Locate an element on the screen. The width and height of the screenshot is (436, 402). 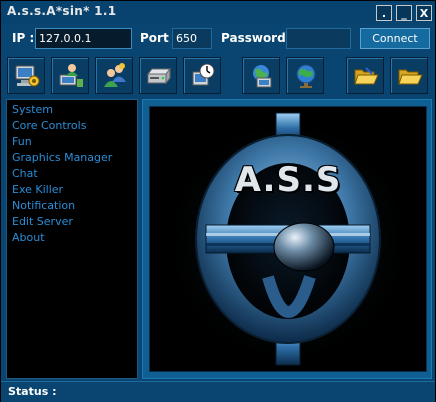
connect-button: Connect is located at coordinates (395, 38).